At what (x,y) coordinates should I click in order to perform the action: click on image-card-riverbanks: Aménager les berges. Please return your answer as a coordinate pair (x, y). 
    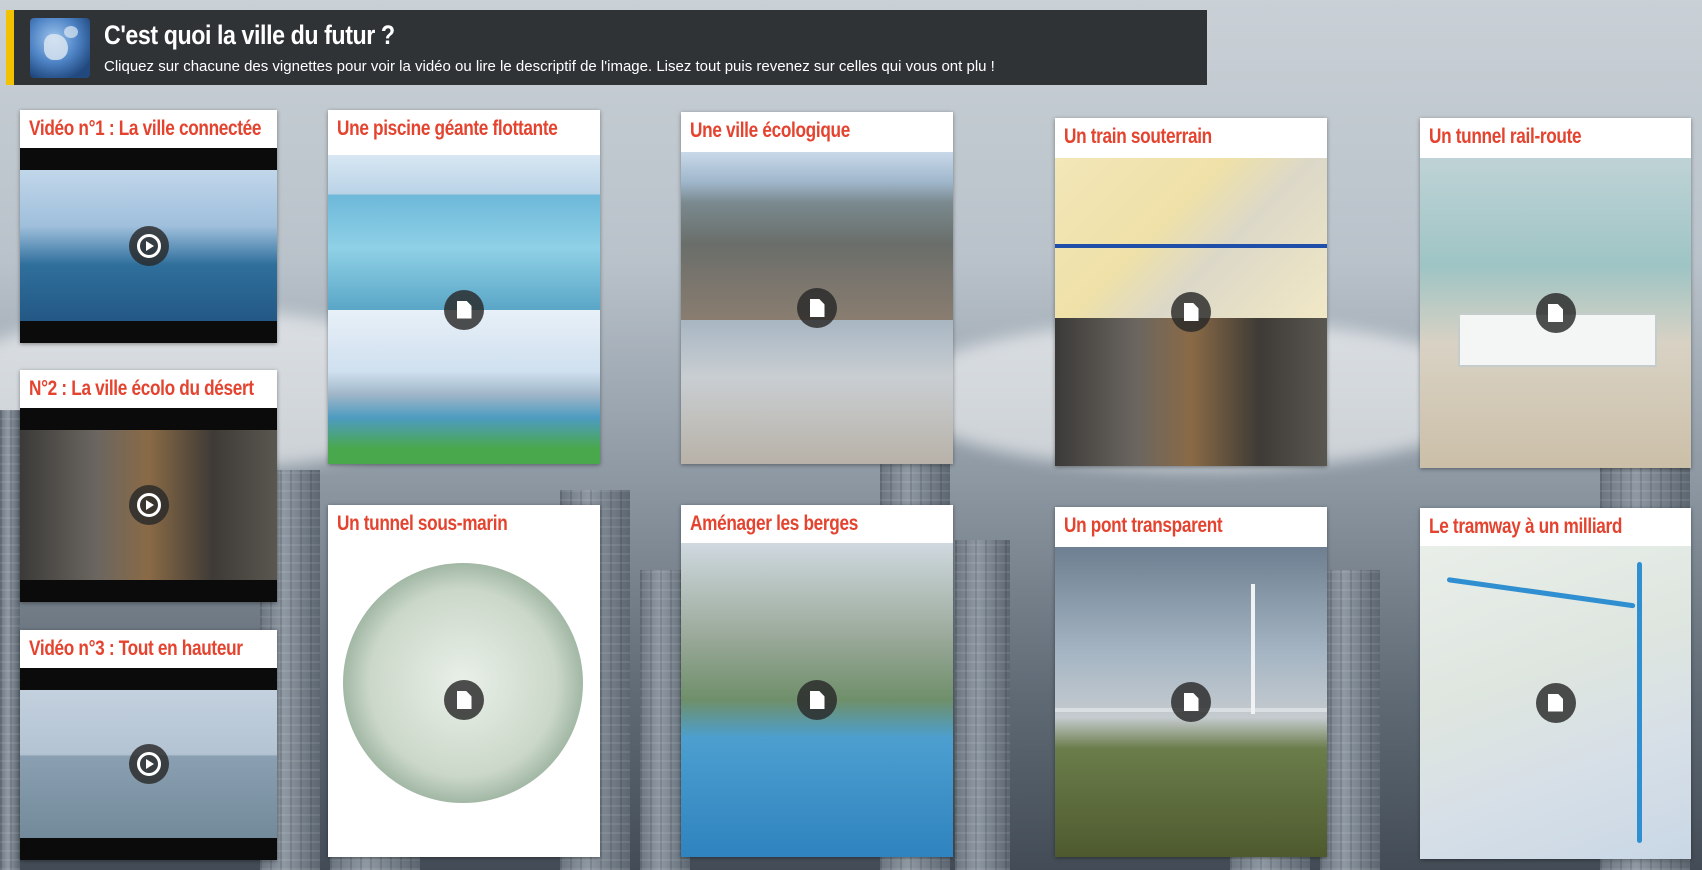
    Looking at the image, I should click on (817, 681).